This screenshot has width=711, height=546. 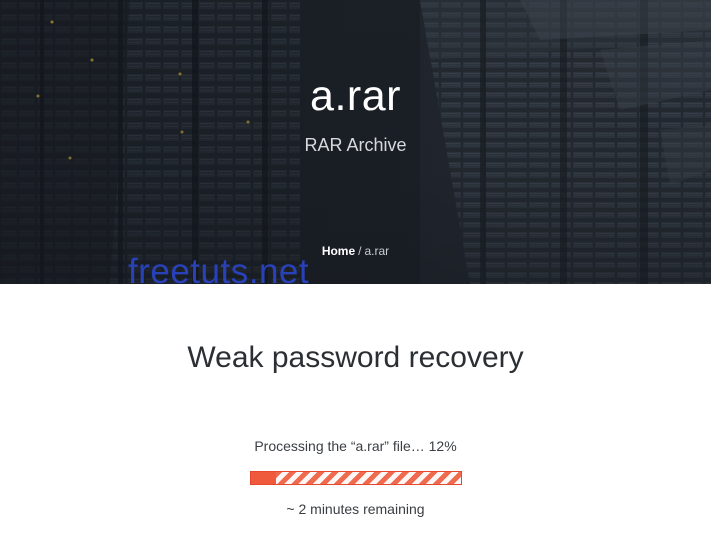 I want to click on breadcrumb: Home / a.rar, so click(x=355, y=251).